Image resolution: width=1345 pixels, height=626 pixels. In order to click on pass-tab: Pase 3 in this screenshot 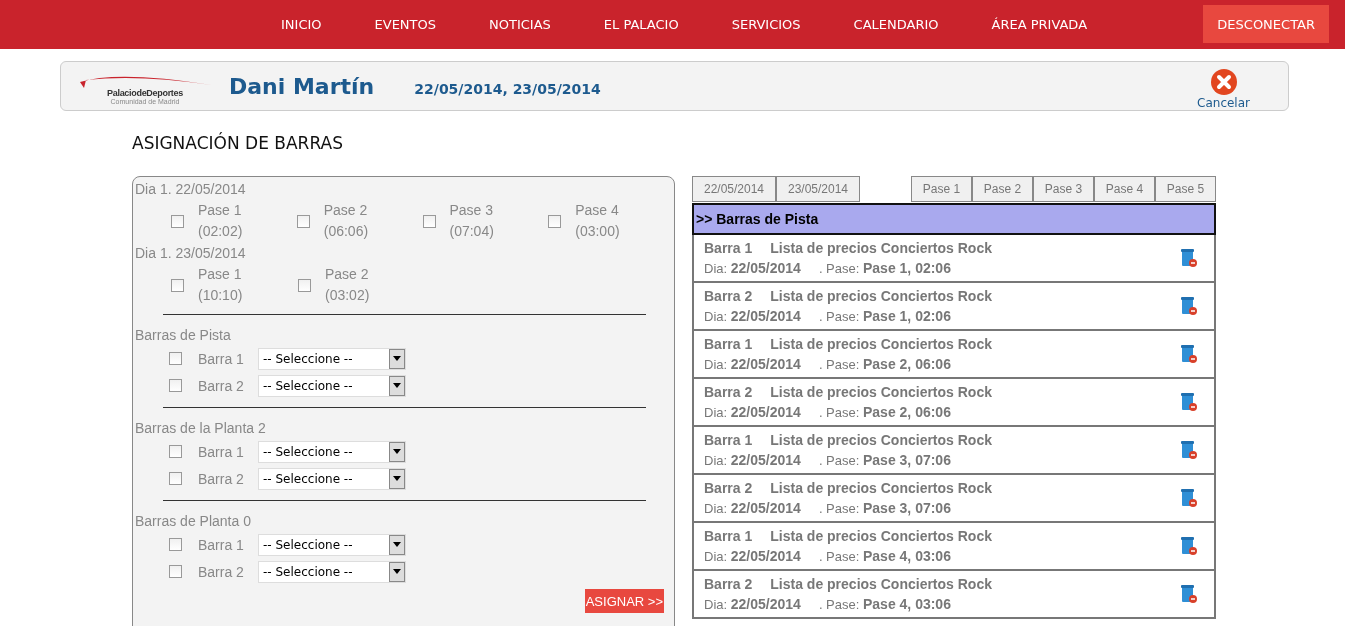, I will do `click(1063, 189)`.